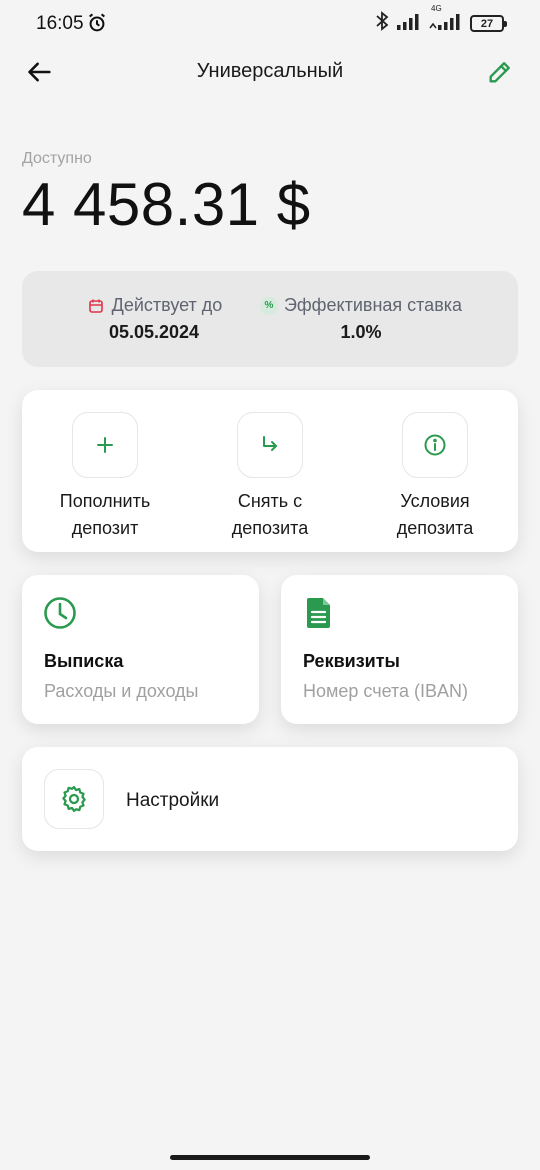 This screenshot has height=1170, width=540. What do you see at coordinates (140, 649) in the screenshot?
I see `statement-tile: Выписка Расходы и доходы` at bounding box center [140, 649].